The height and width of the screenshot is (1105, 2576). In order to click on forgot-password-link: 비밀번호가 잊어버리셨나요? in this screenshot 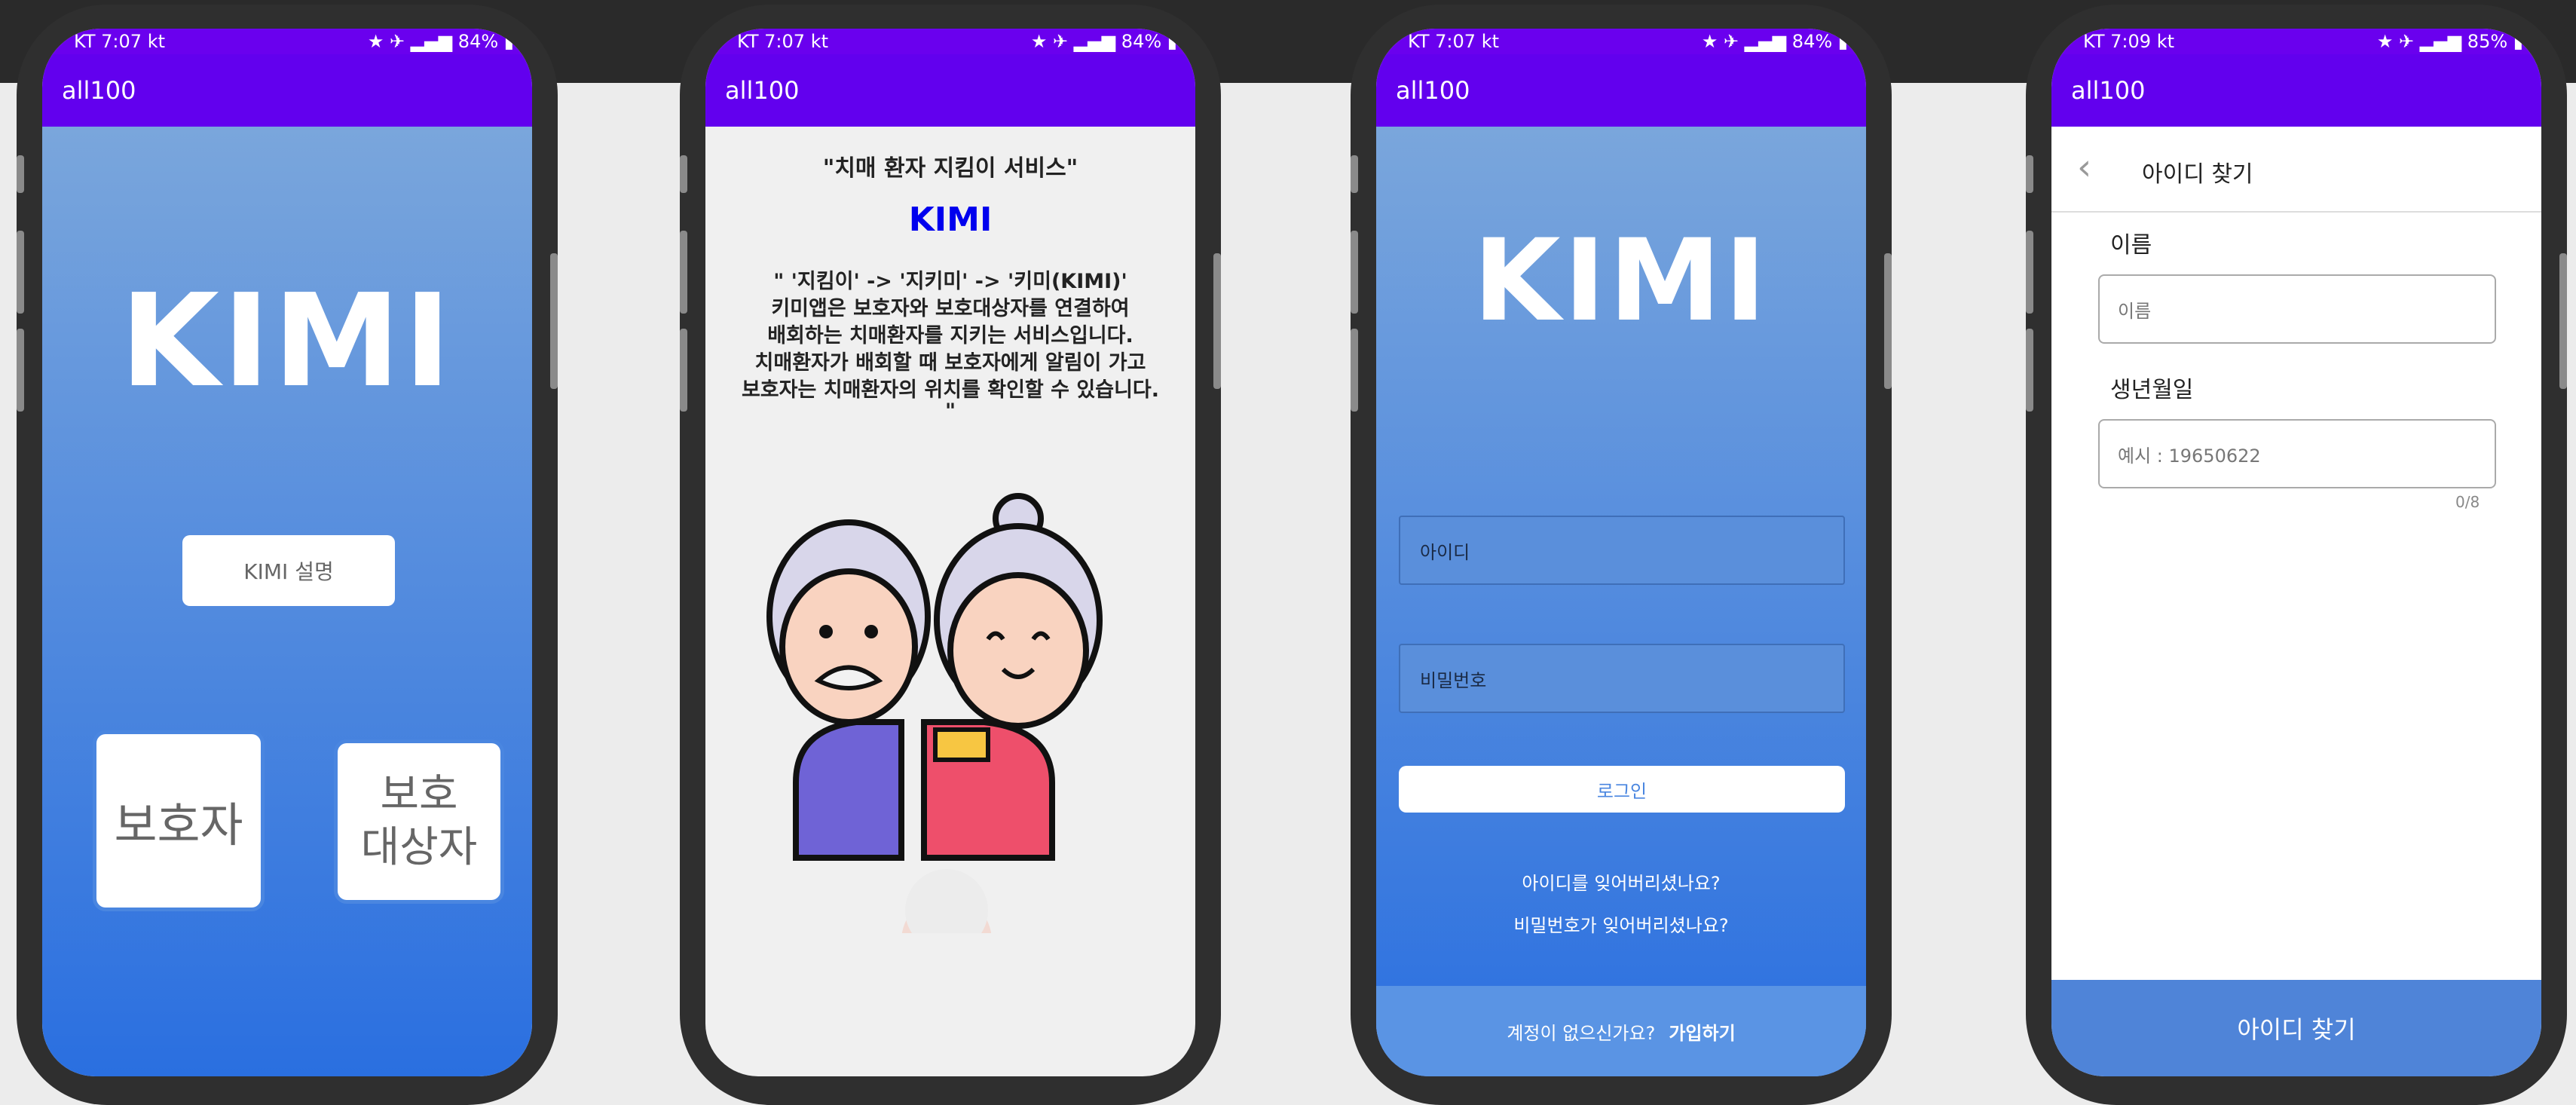, I will do `click(1621, 924)`.